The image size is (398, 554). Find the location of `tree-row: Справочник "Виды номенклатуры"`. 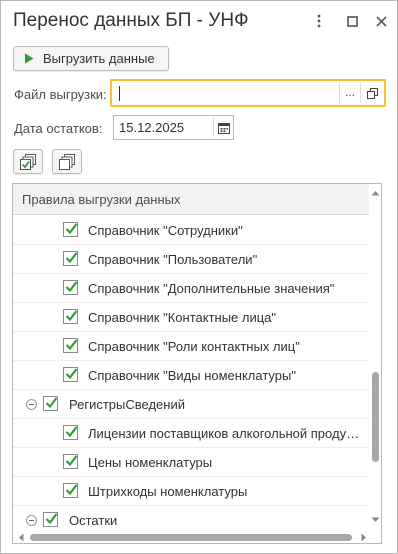

tree-row: Справочник "Виды номенклатуры" is located at coordinates (191, 375).